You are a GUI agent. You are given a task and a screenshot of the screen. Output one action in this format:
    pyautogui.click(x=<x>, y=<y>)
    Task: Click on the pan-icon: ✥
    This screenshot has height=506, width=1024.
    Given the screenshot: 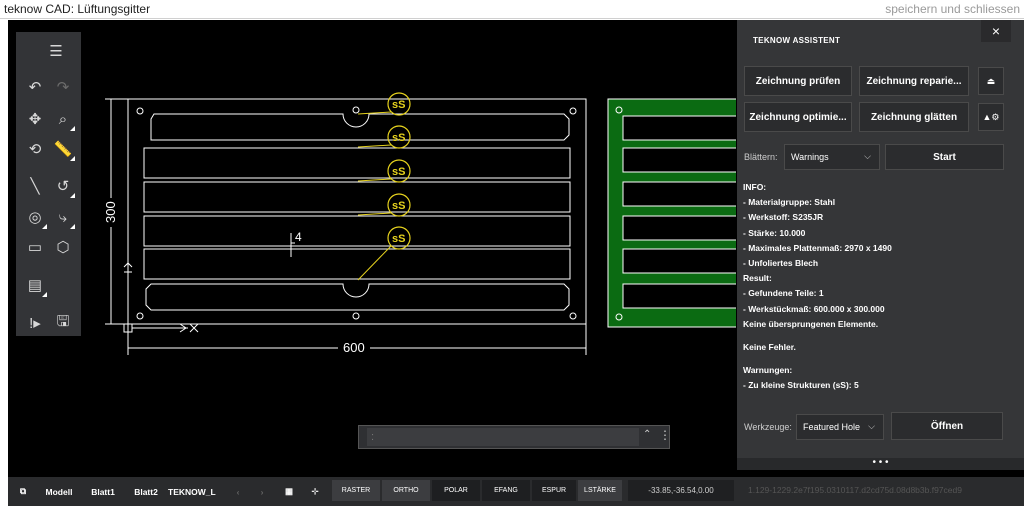 What is the action you would take?
    pyautogui.click(x=35, y=119)
    